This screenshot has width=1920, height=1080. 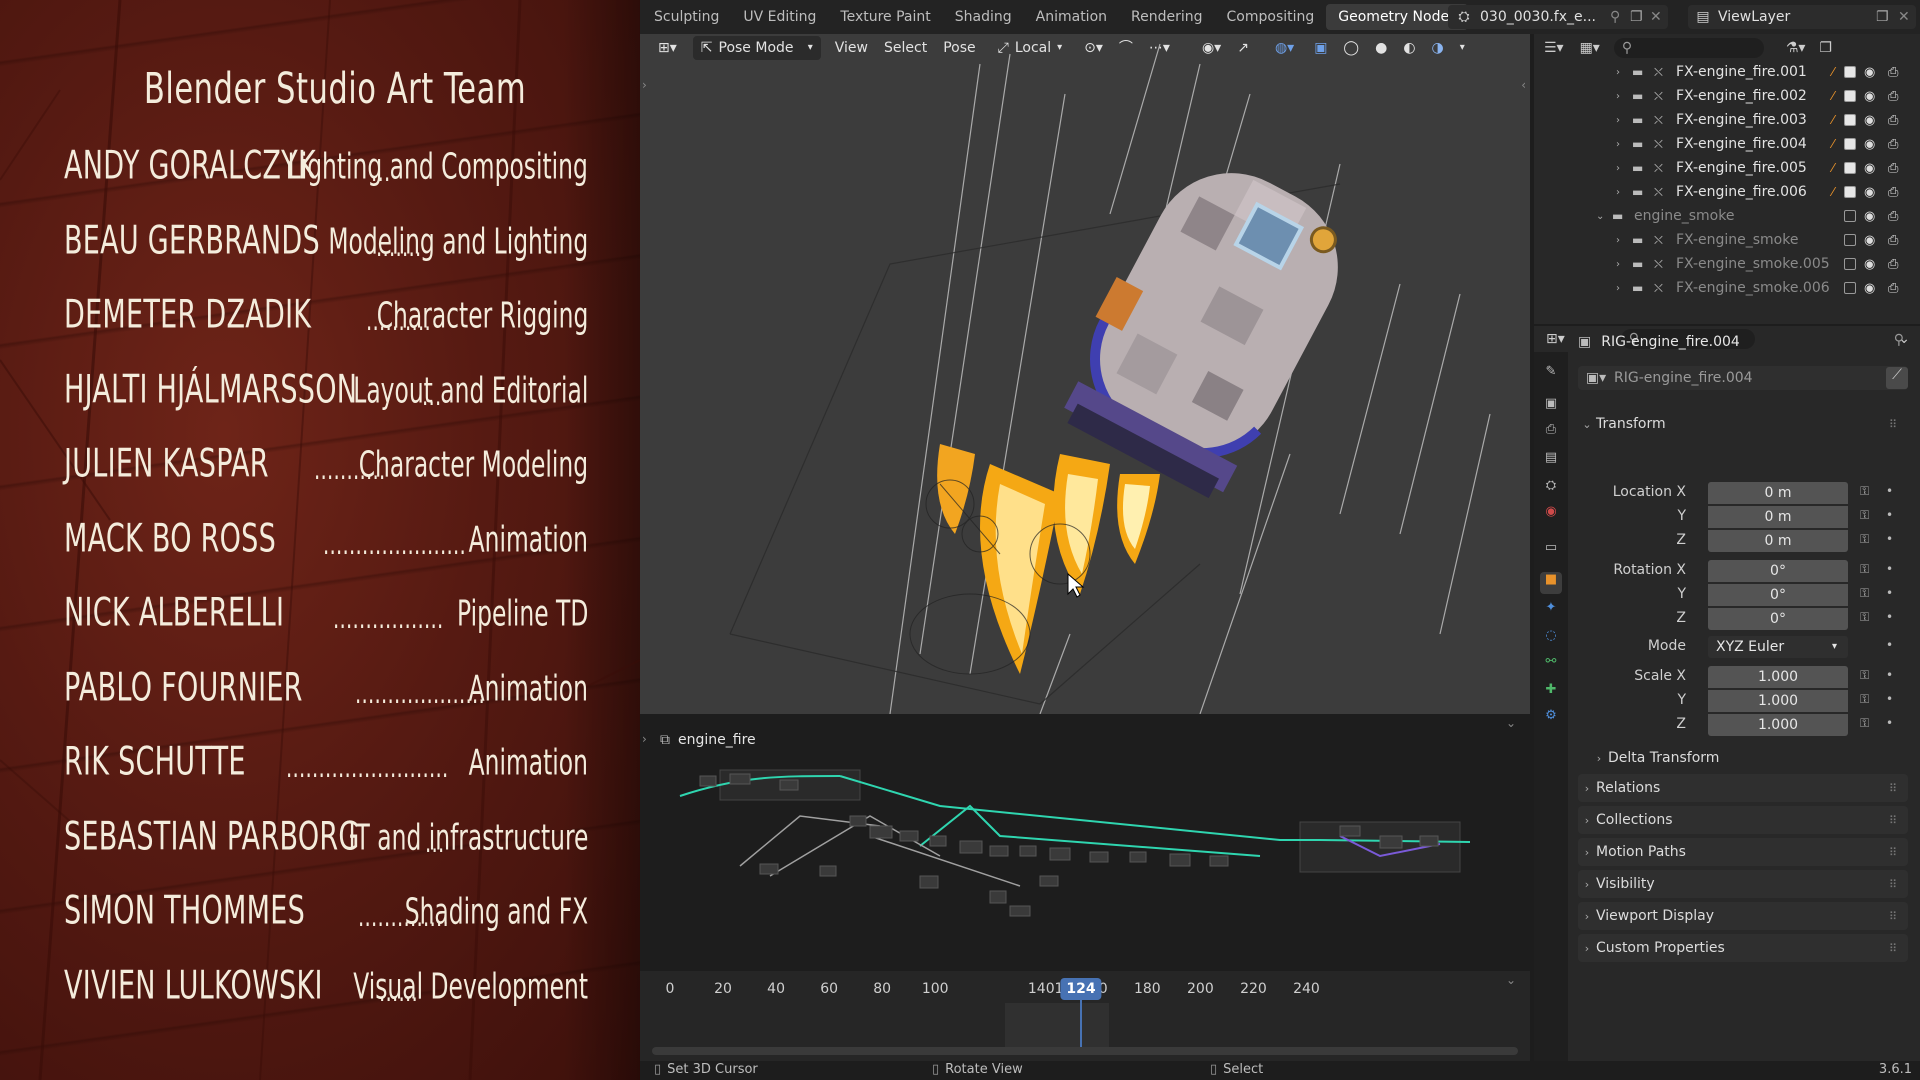 What do you see at coordinates (1659, 17) in the screenshot?
I see `close-icon: ✕` at bounding box center [1659, 17].